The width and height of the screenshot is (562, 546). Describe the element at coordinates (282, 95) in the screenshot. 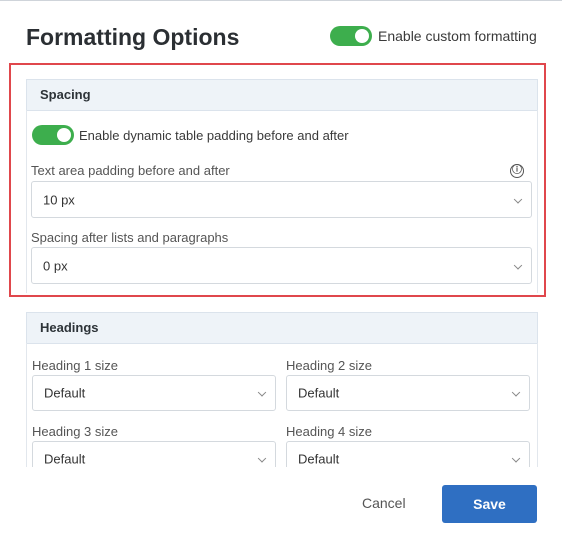

I see `spacing-section-header: Spacing` at that location.